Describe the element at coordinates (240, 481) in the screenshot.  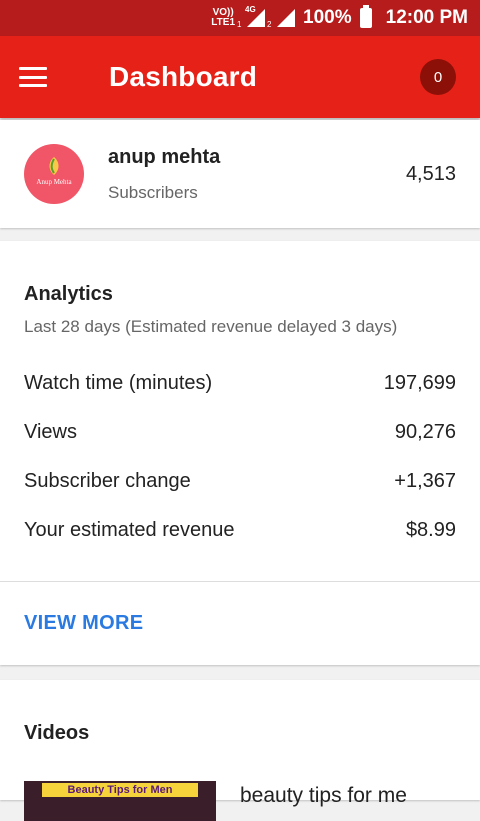
I see `metric-row: Subscriber change +1,367` at that location.